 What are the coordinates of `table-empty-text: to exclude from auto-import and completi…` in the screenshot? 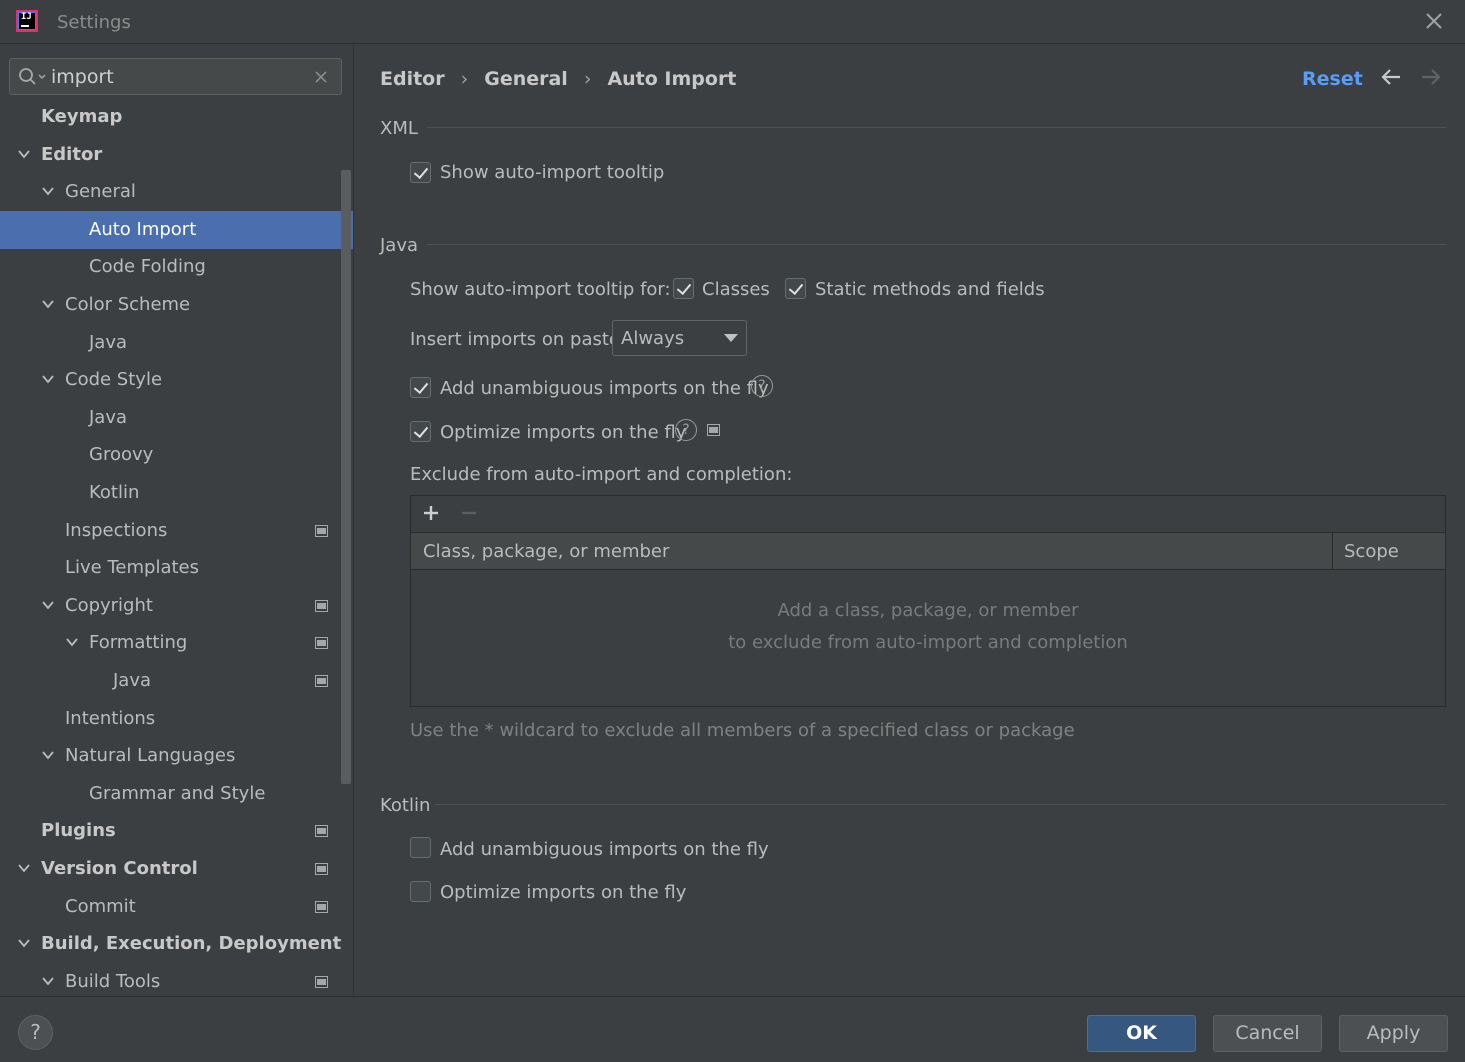 It's located at (928, 642).